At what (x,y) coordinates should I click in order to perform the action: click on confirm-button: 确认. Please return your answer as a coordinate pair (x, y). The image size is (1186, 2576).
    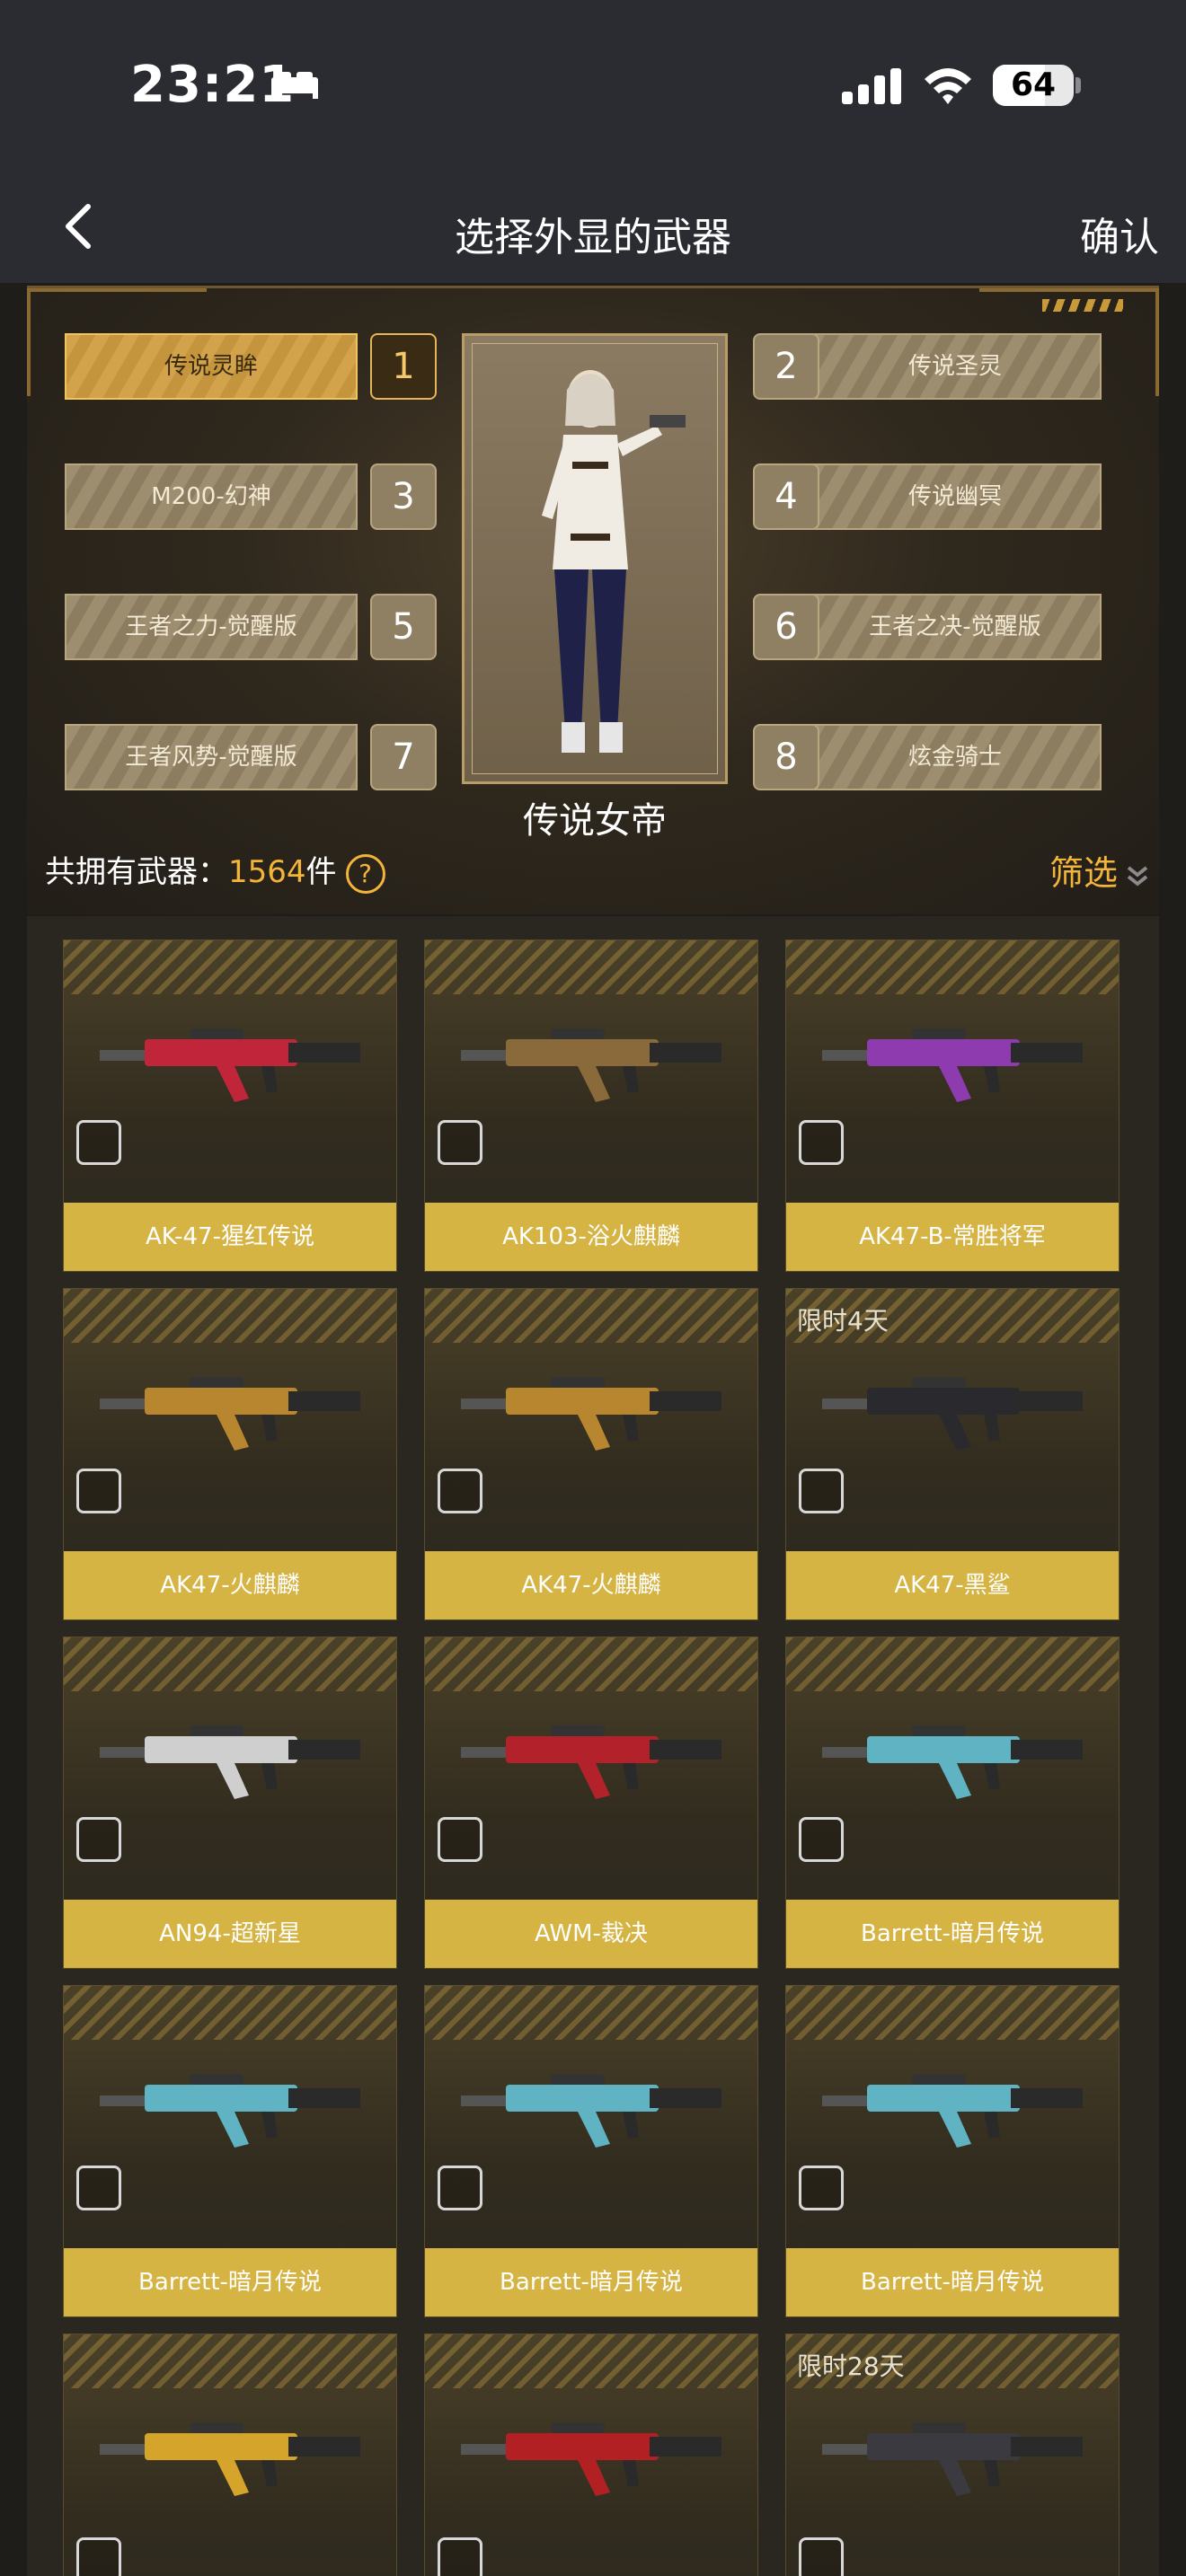
    Looking at the image, I should click on (1119, 233).